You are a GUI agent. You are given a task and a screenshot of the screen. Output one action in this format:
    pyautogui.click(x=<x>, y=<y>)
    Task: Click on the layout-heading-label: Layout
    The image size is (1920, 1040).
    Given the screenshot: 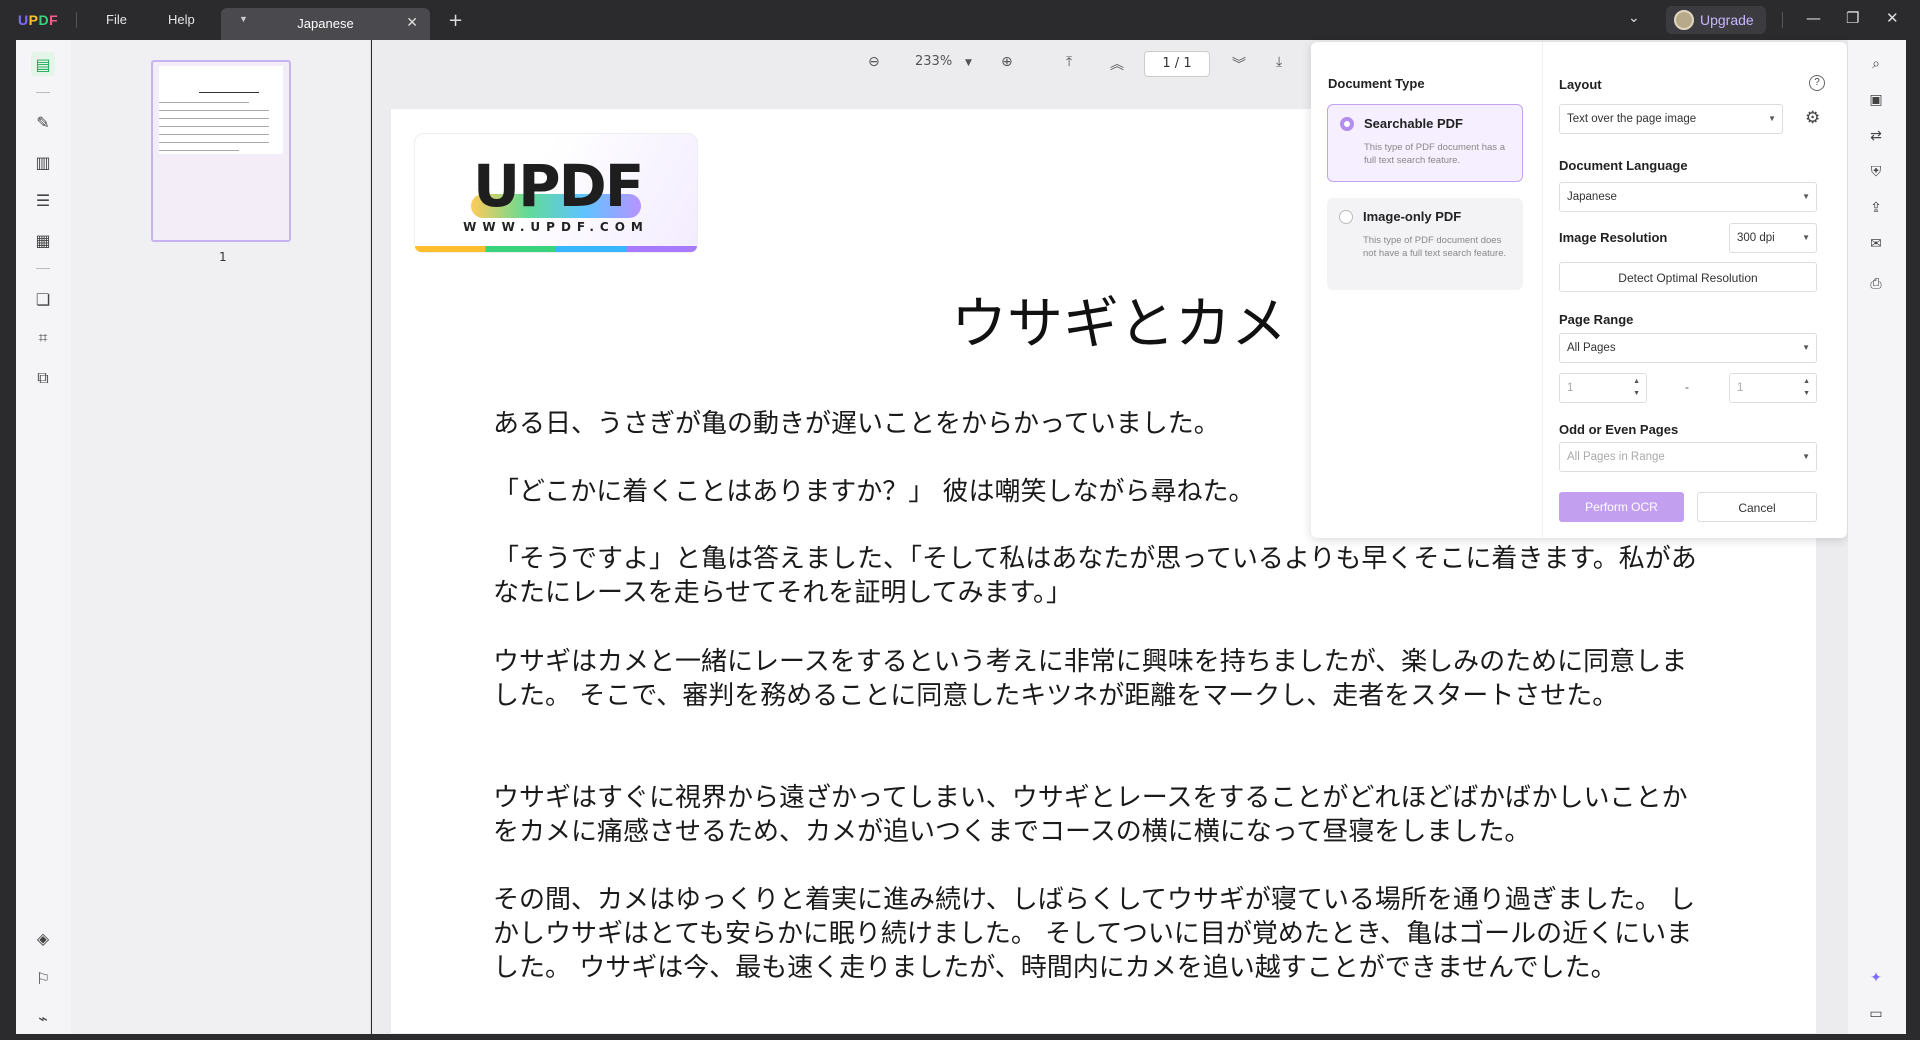 What is the action you would take?
    pyautogui.click(x=1580, y=84)
    